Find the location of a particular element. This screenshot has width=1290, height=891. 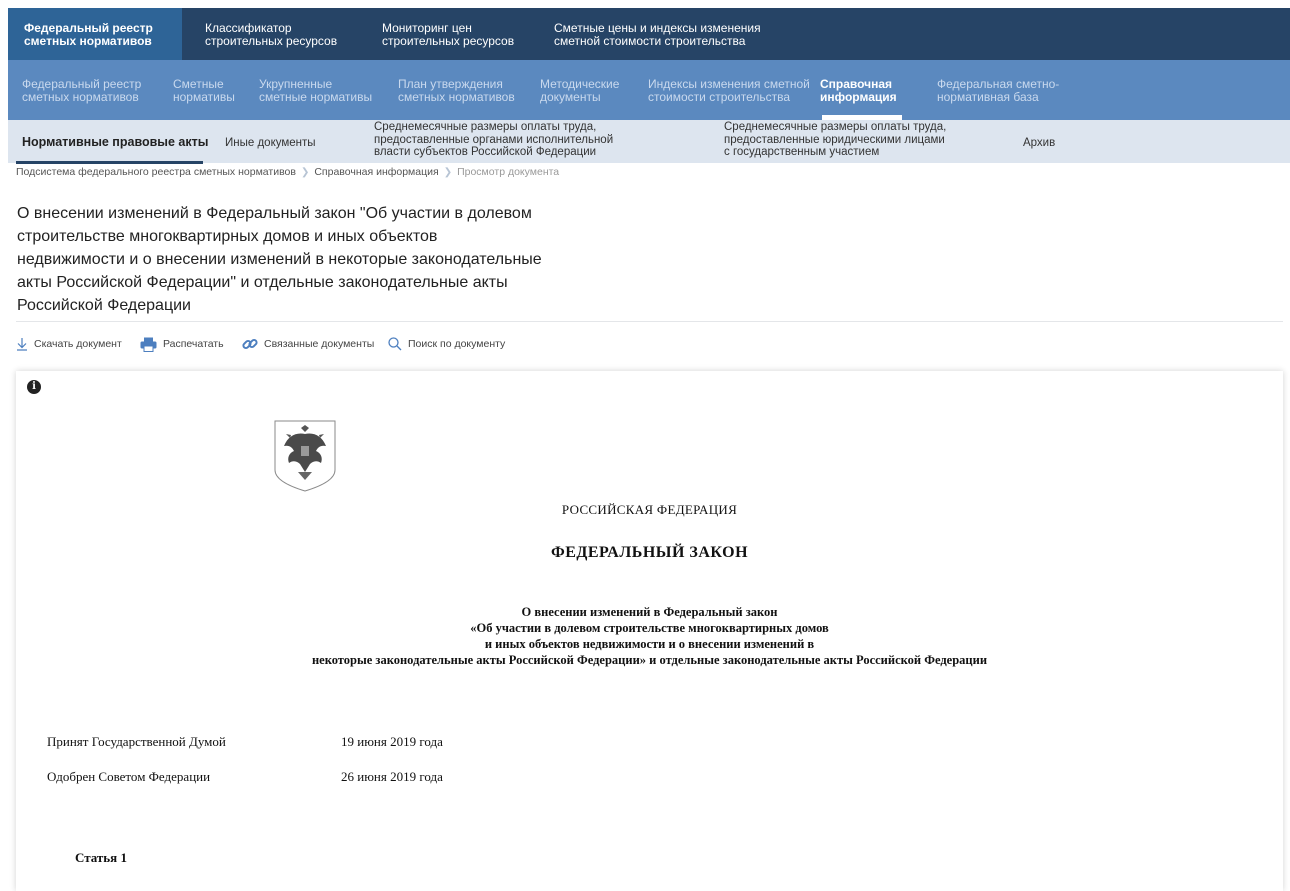

breadcrumb-current: Просмотр документа is located at coordinates (508, 172).